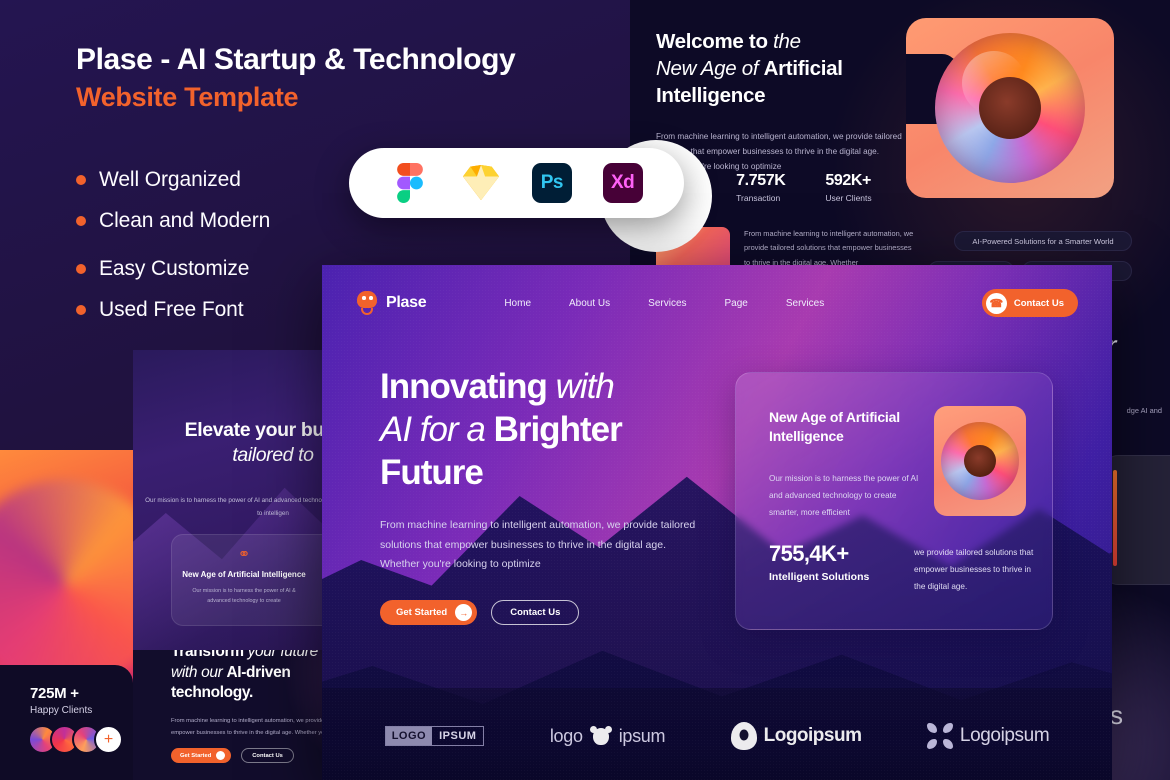  Describe the element at coordinates (848, 198) in the screenshot. I see `stat-label: User Clients` at that location.